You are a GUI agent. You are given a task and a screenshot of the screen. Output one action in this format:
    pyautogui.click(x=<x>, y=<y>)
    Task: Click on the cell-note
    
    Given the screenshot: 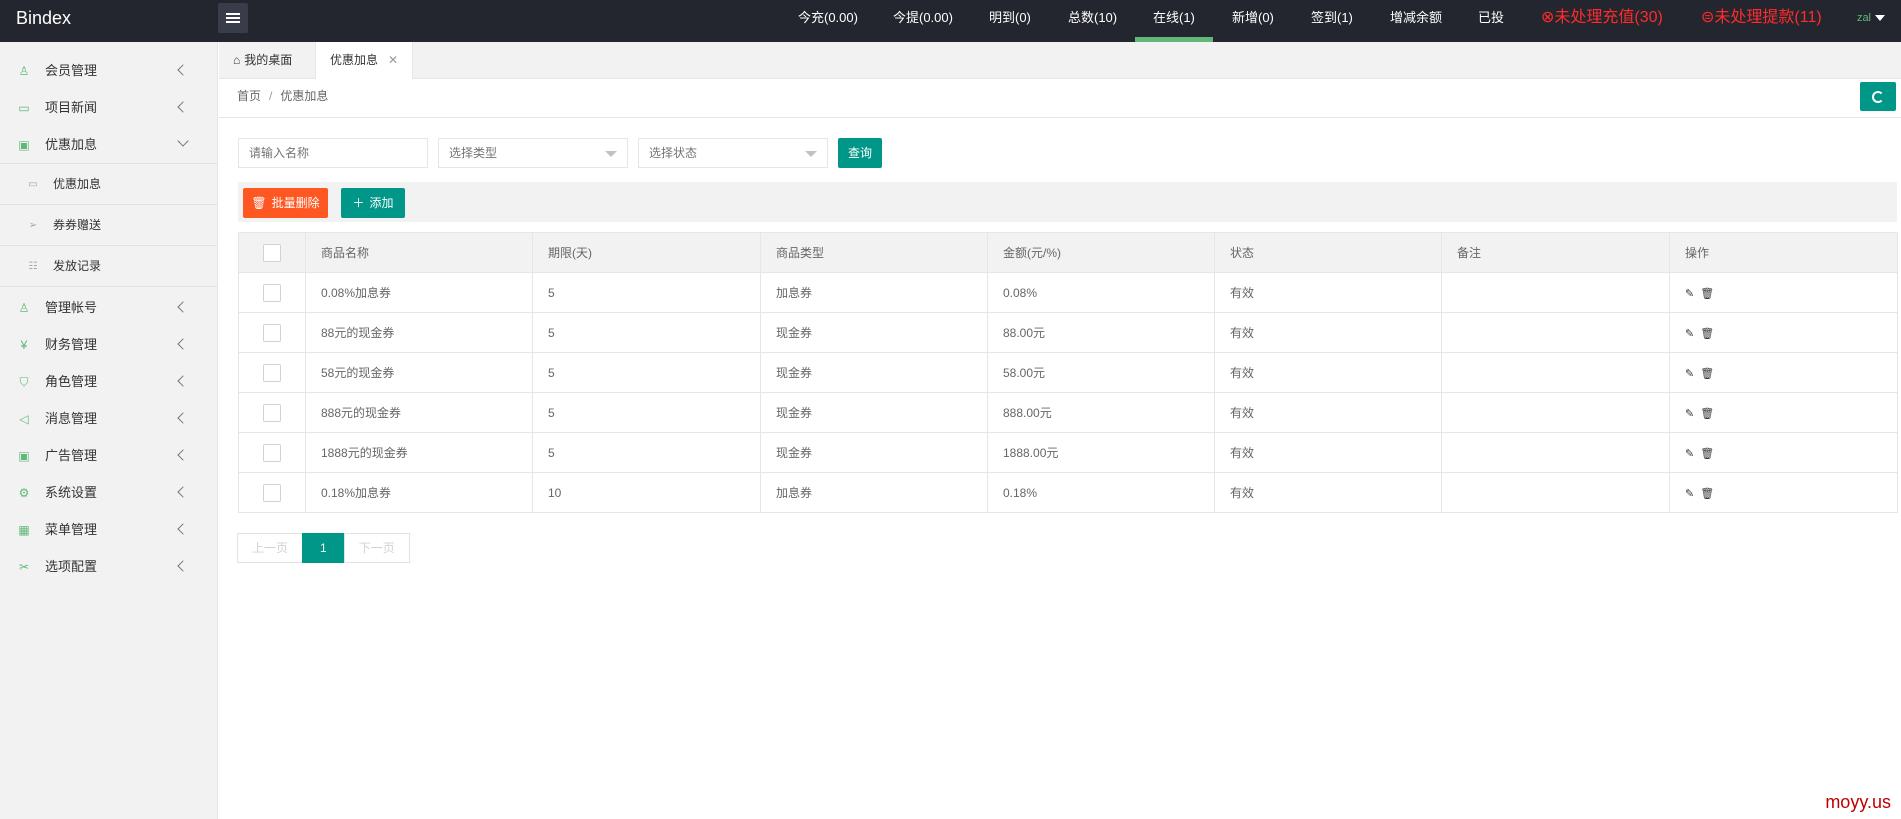 What is the action you would take?
    pyautogui.click(x=1555, y=492)
    